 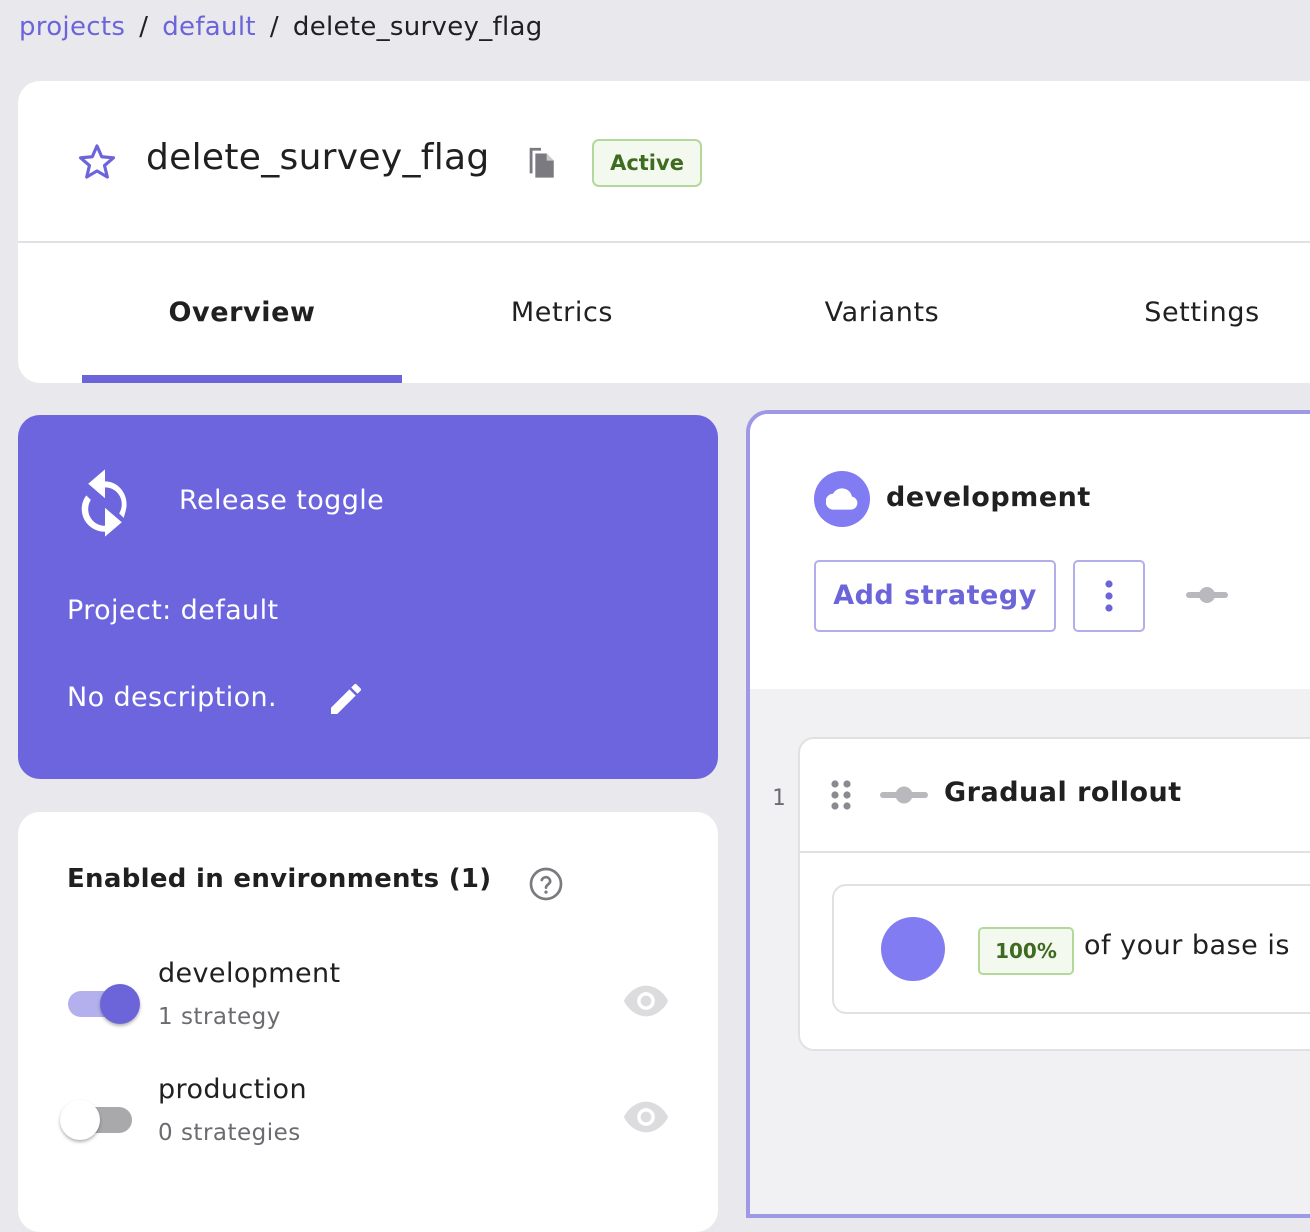 What do you see at coordinates (282, 500) in the screenshot?
I see `toggle-type-label: Release toggle` at bounding box center [282, 500].